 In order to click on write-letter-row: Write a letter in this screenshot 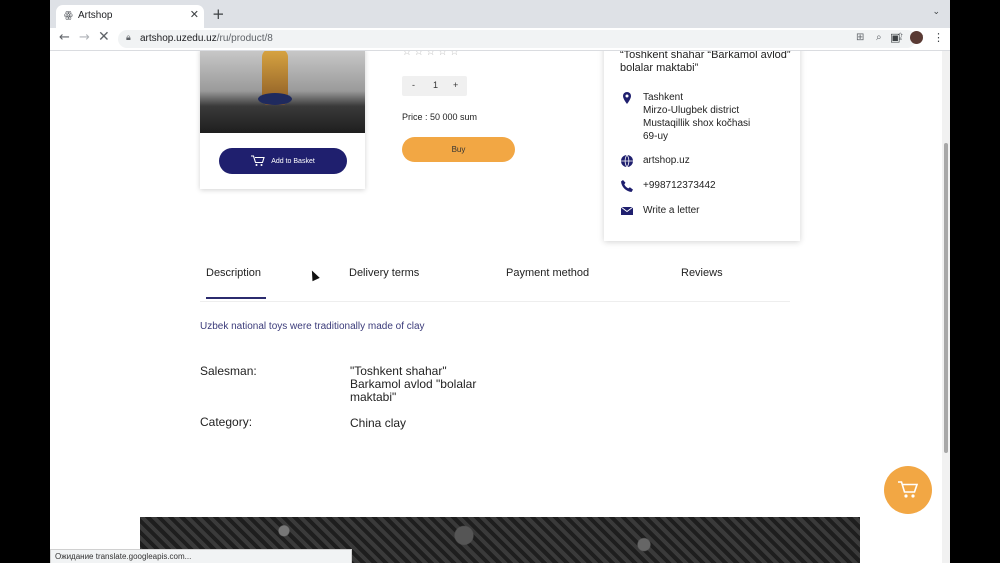, I will do `click(660, 211)`.